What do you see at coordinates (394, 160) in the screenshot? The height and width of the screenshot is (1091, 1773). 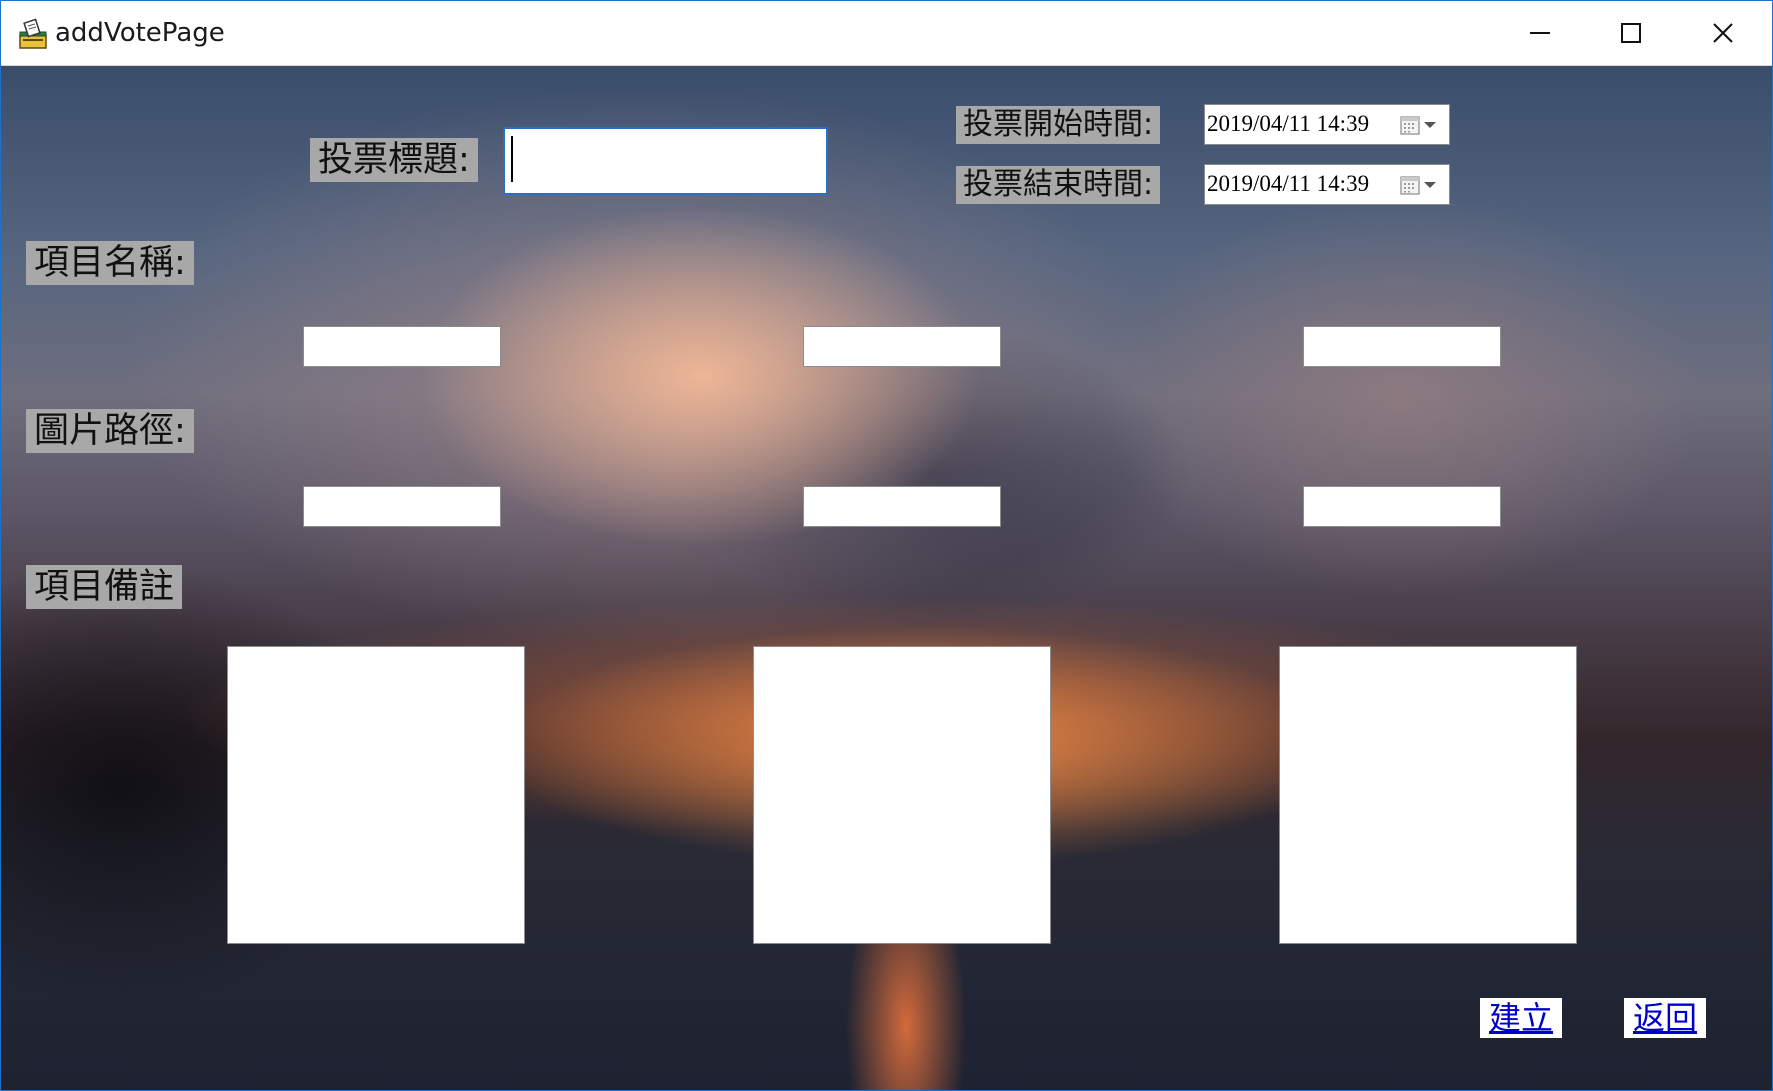 I see `vote-title-label: 投票標題:` at bounding box center [394, 160].